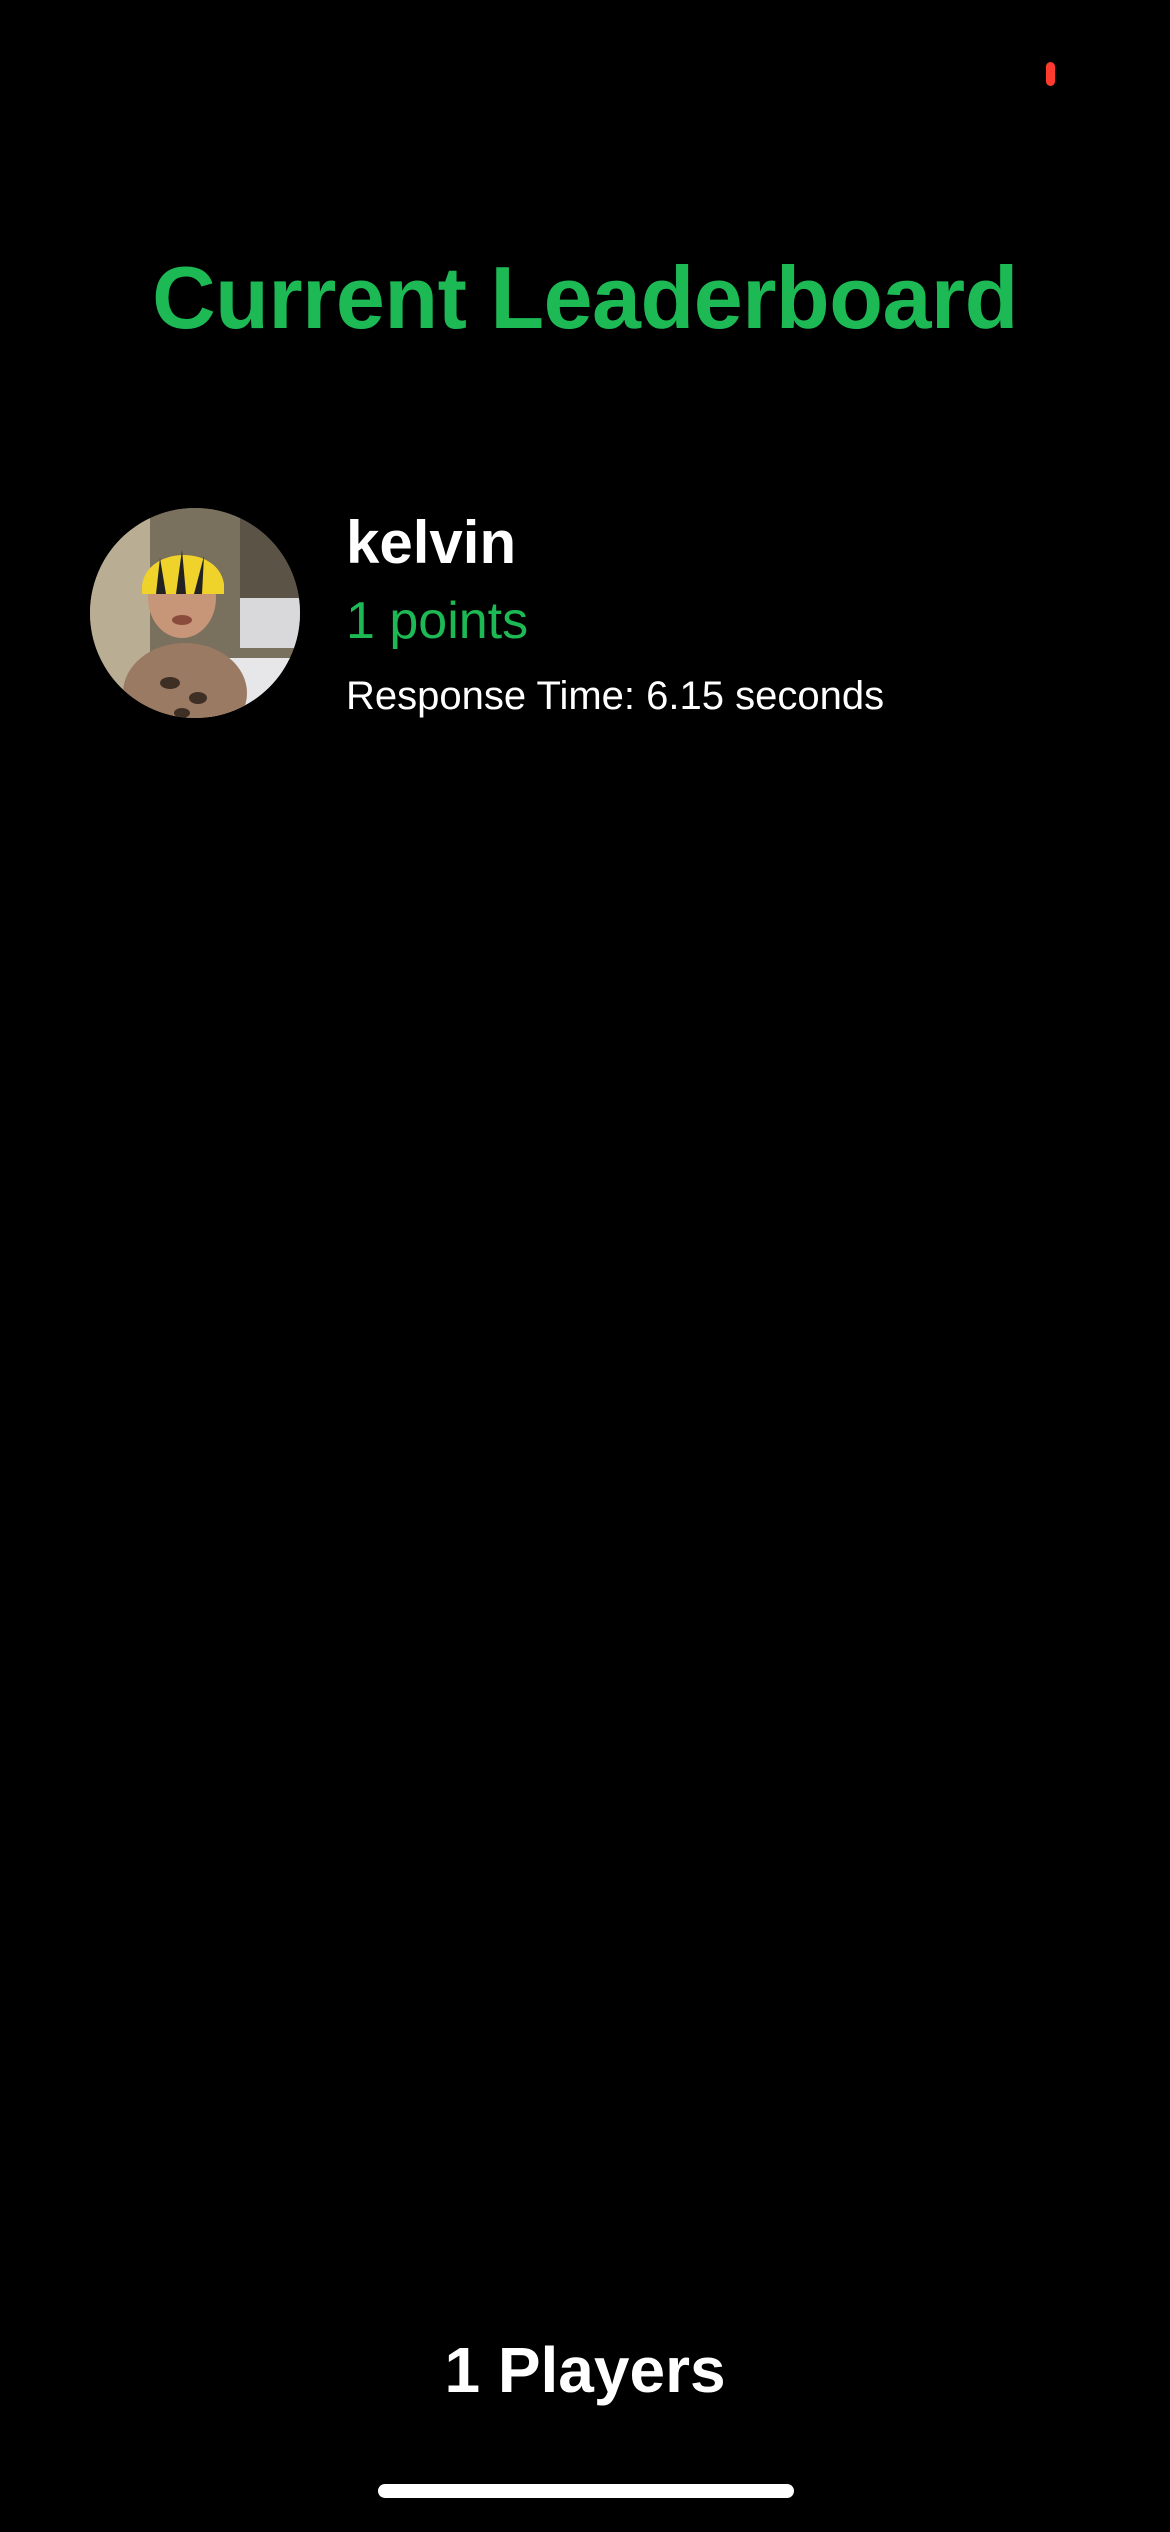  I want to click on players-count: 1 Players, so click(585, 2370).